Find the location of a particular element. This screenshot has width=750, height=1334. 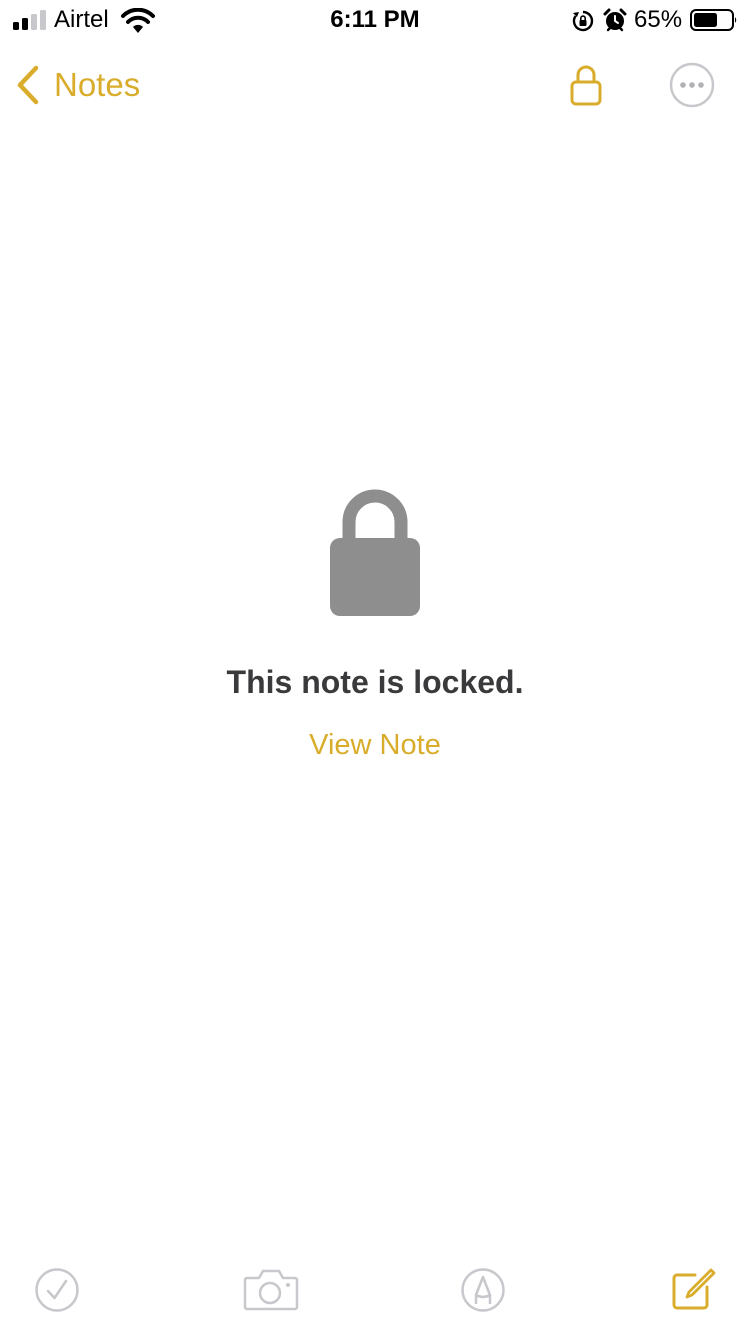

battery-percent: 65% is located at coordinates (658, 19).